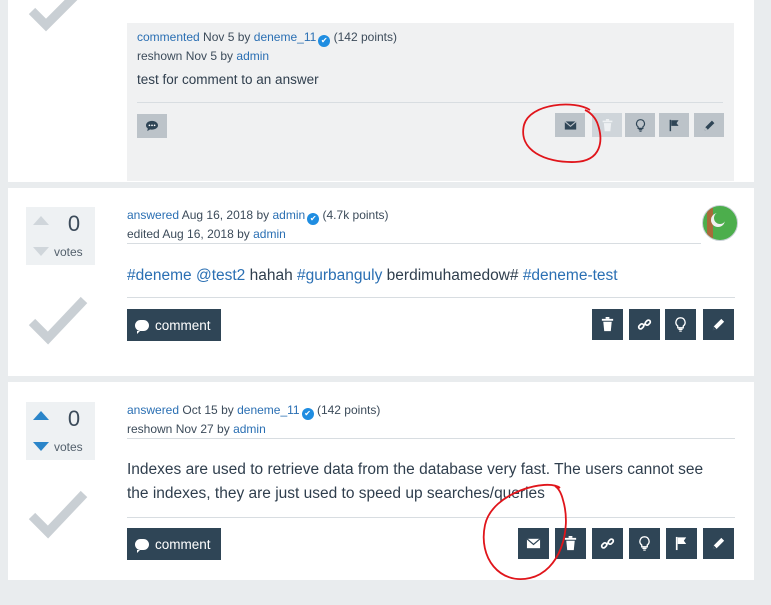 Image resolution: width=771 pixels, height=605 pixels. I want to click on right-edge, so click(765, 302).